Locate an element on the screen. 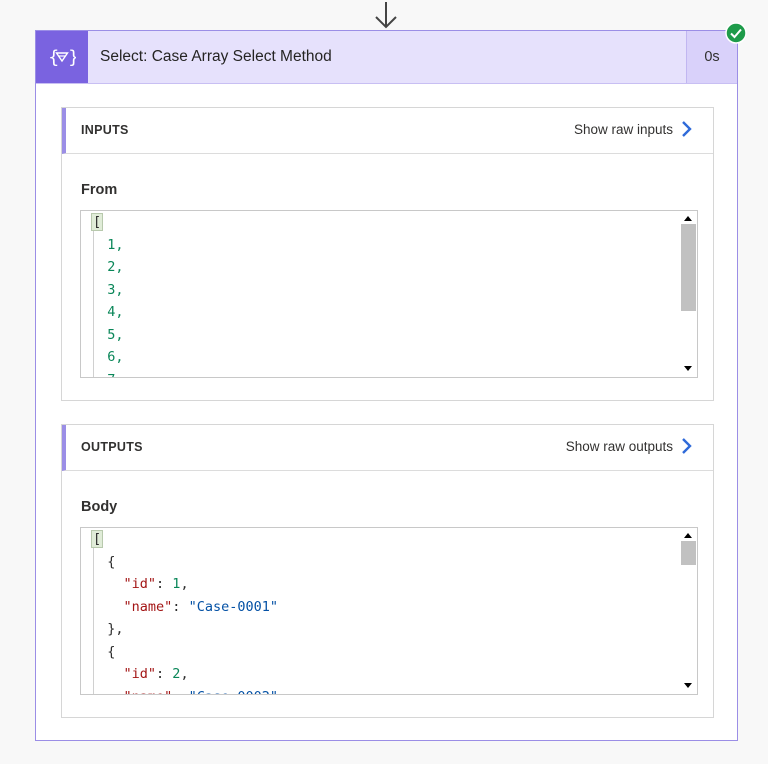  from-scrollbar is located at coordinates (688, 294).